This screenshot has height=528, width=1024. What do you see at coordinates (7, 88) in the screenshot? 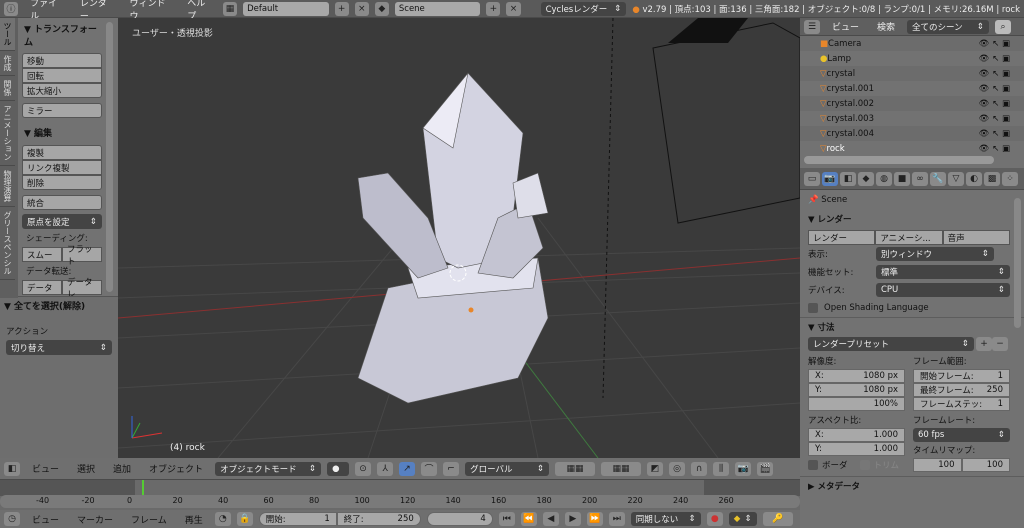
I see `tab-relations: 関係` at bounding box center [7, 88].